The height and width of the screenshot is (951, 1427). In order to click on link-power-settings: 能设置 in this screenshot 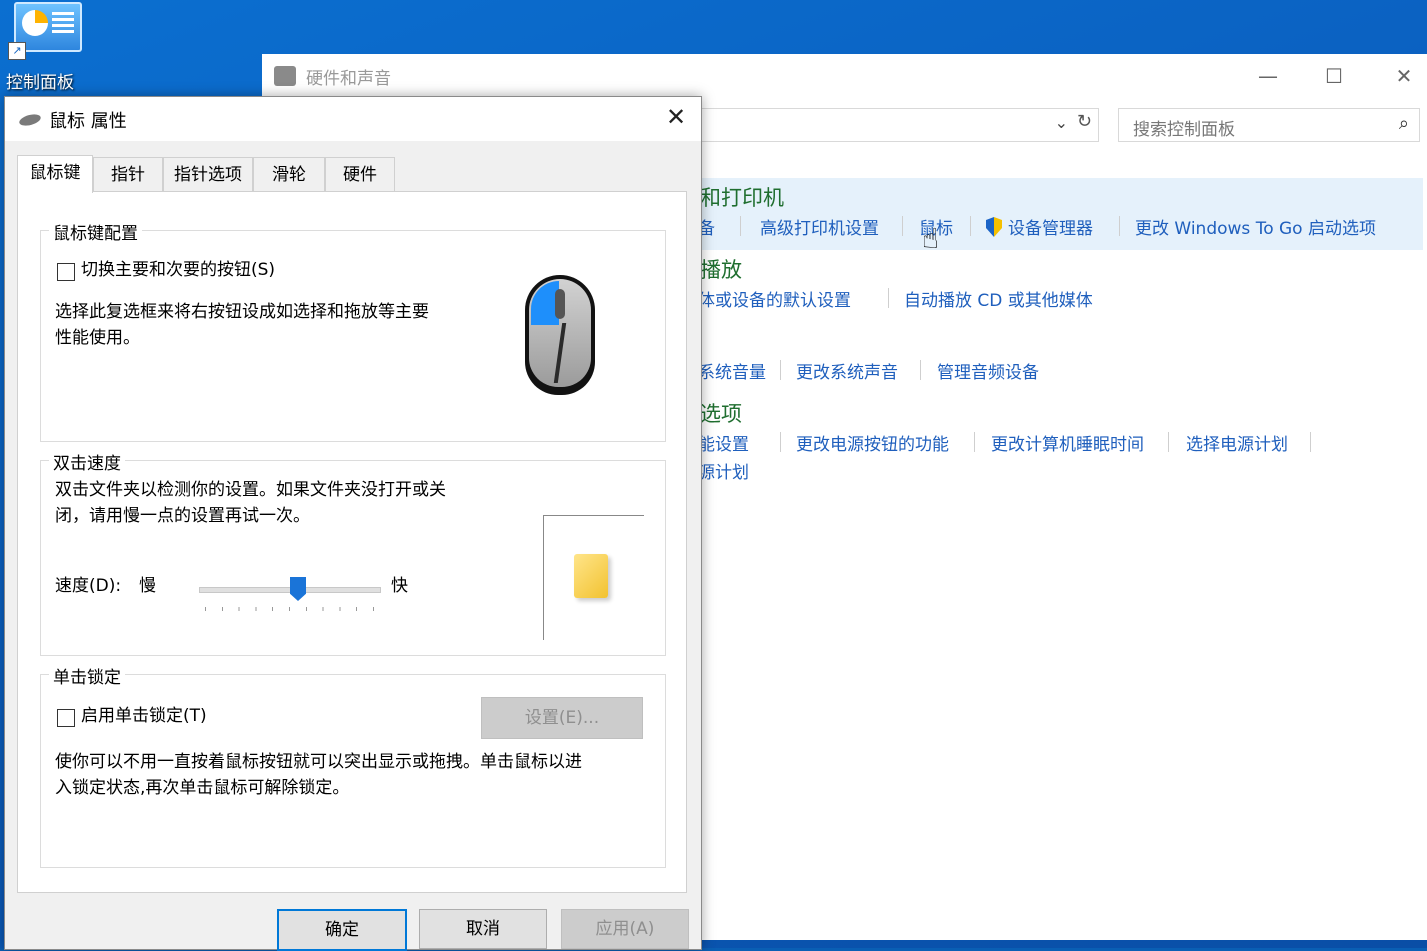, I will do `click(723, 442)`.